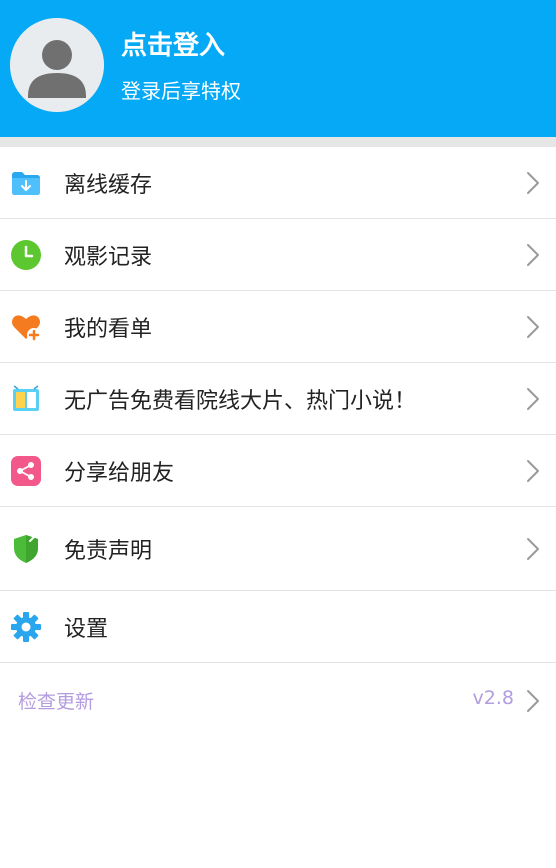 The image size is (556, 868). I want to click on check-update-row: 检查更新 v2.8, so click(278, 701).